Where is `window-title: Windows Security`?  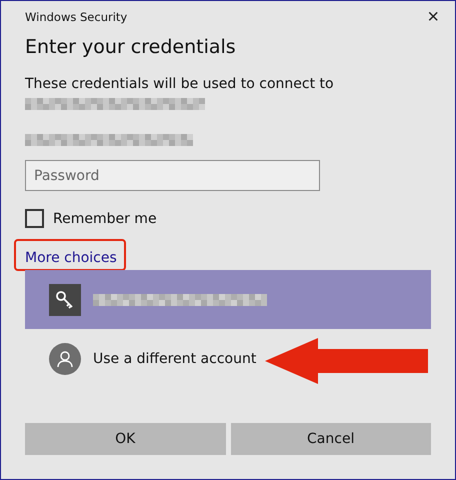 window-title: Windows Security is located at coordinates (76, 17).